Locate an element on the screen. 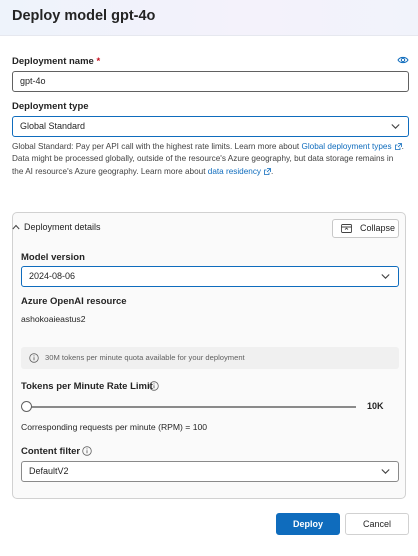  global-deployment-types-link: Global deployment types is located at coordinates (346, 146).